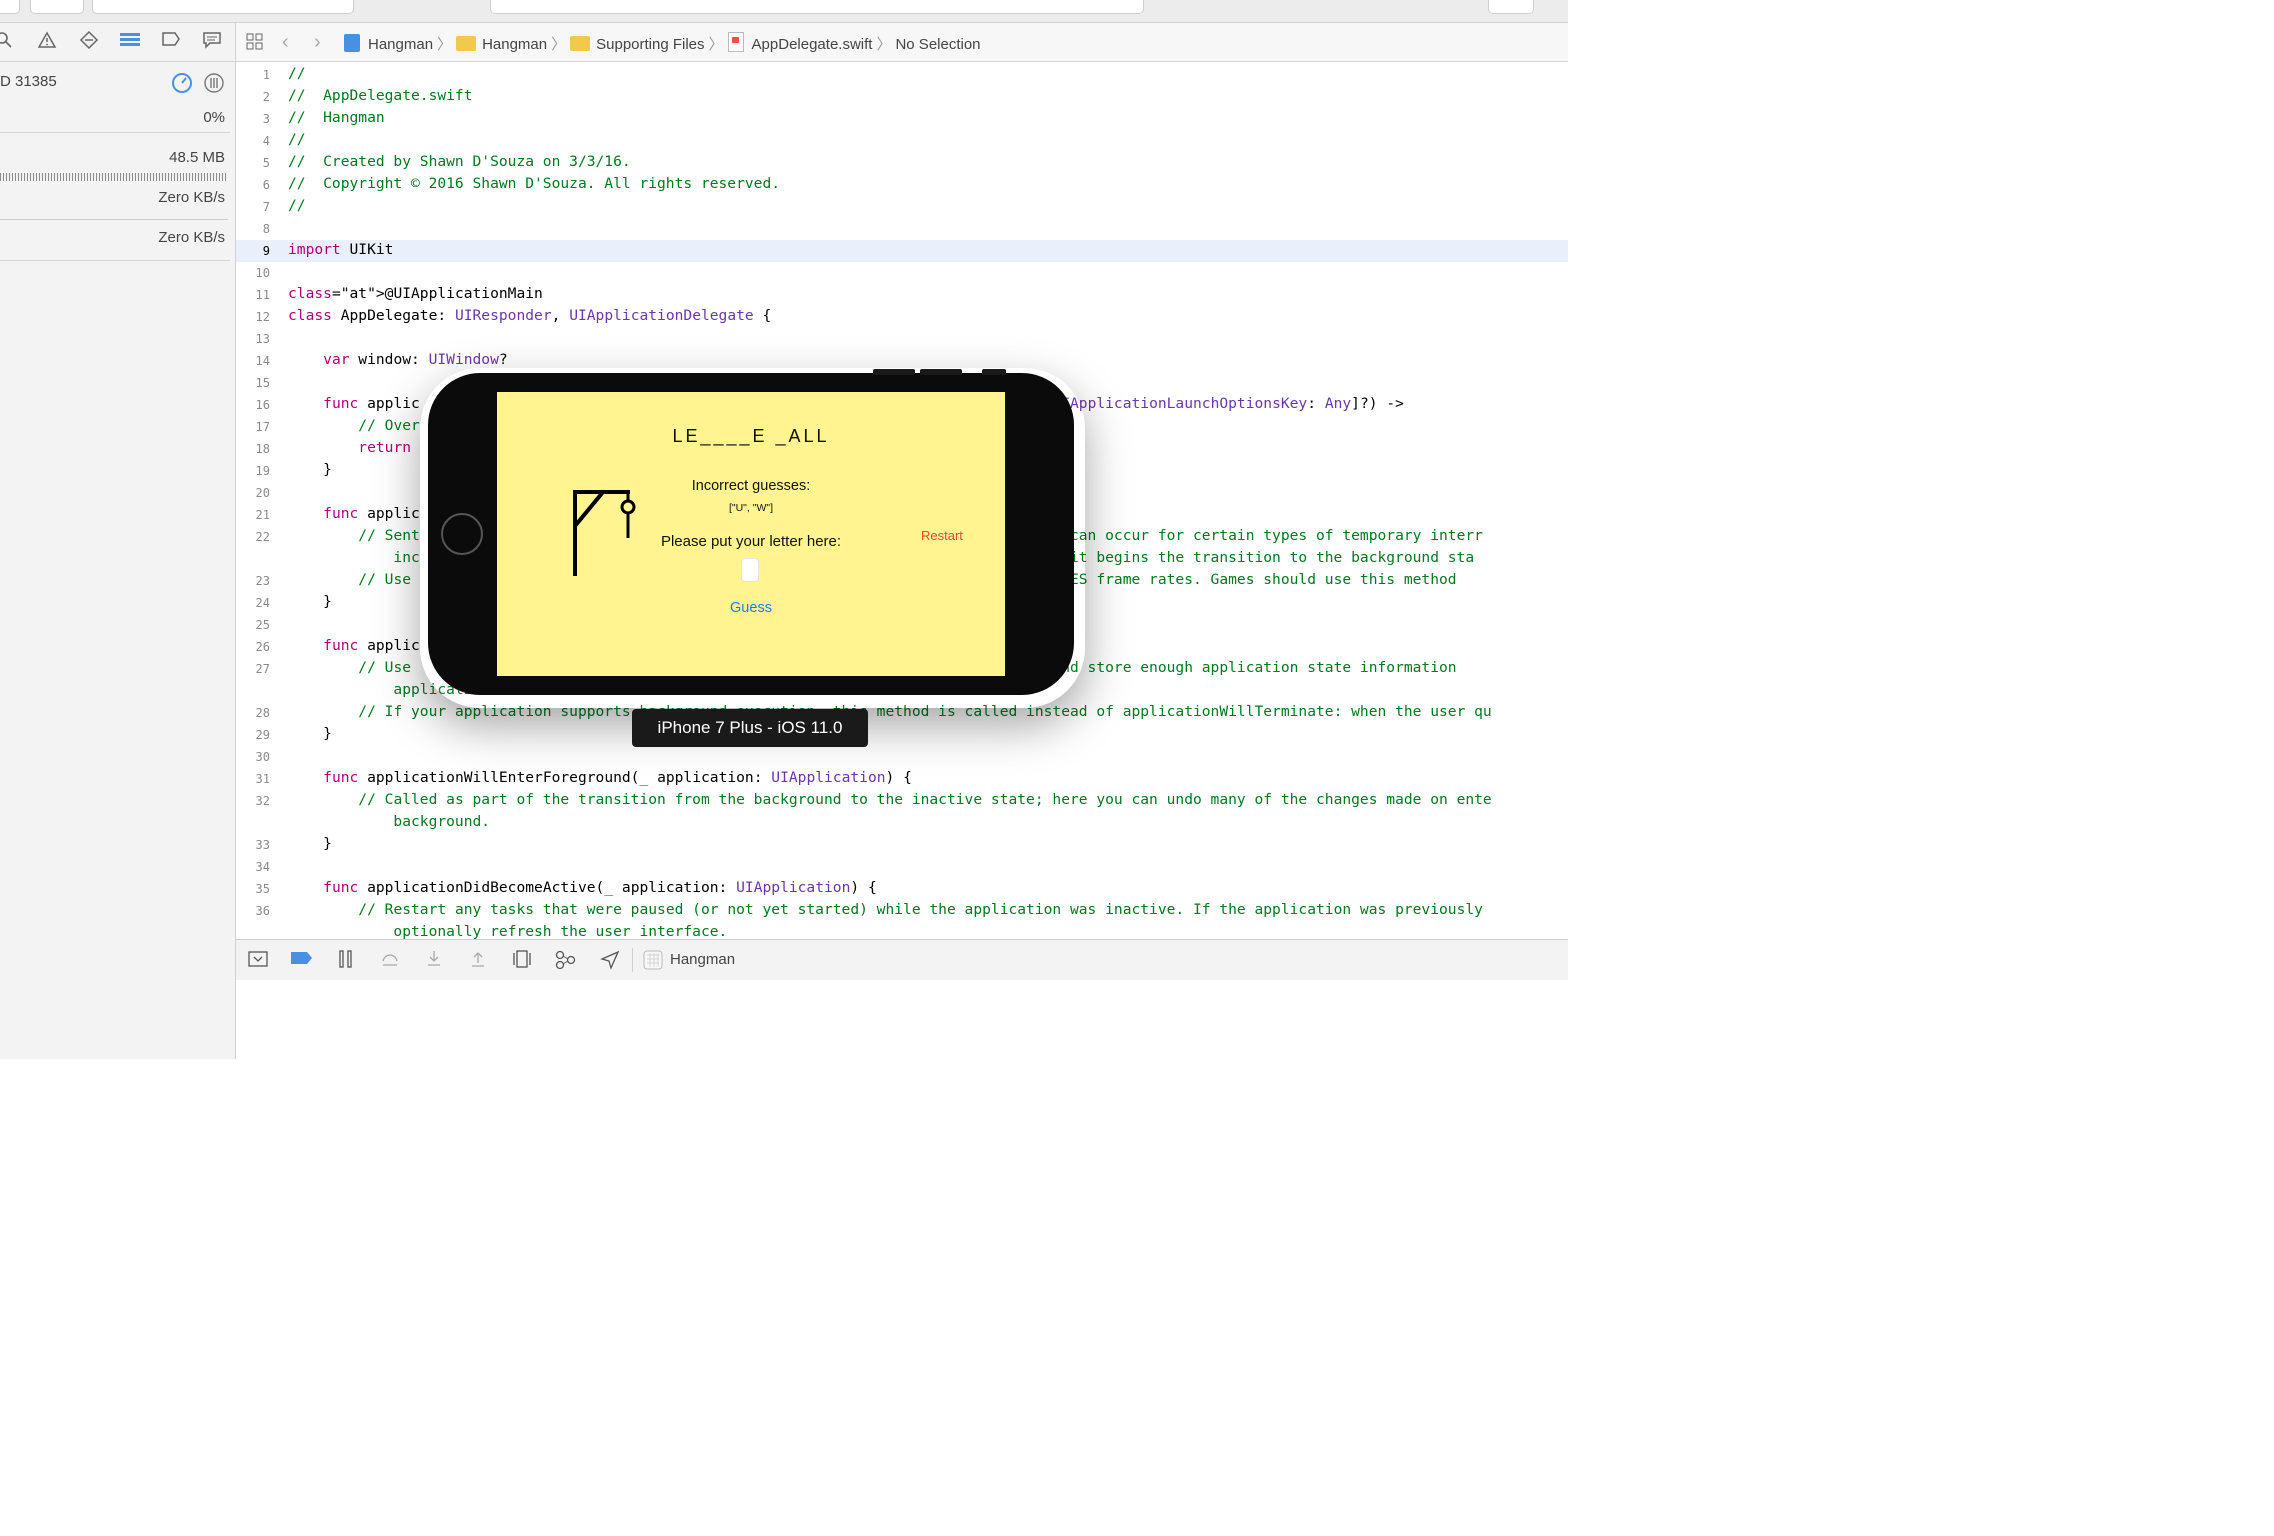 The image size is (2274, 1536). Describe the element at coordinates (389, 821) in the screenshot. I see `code-line: background.` at that location.